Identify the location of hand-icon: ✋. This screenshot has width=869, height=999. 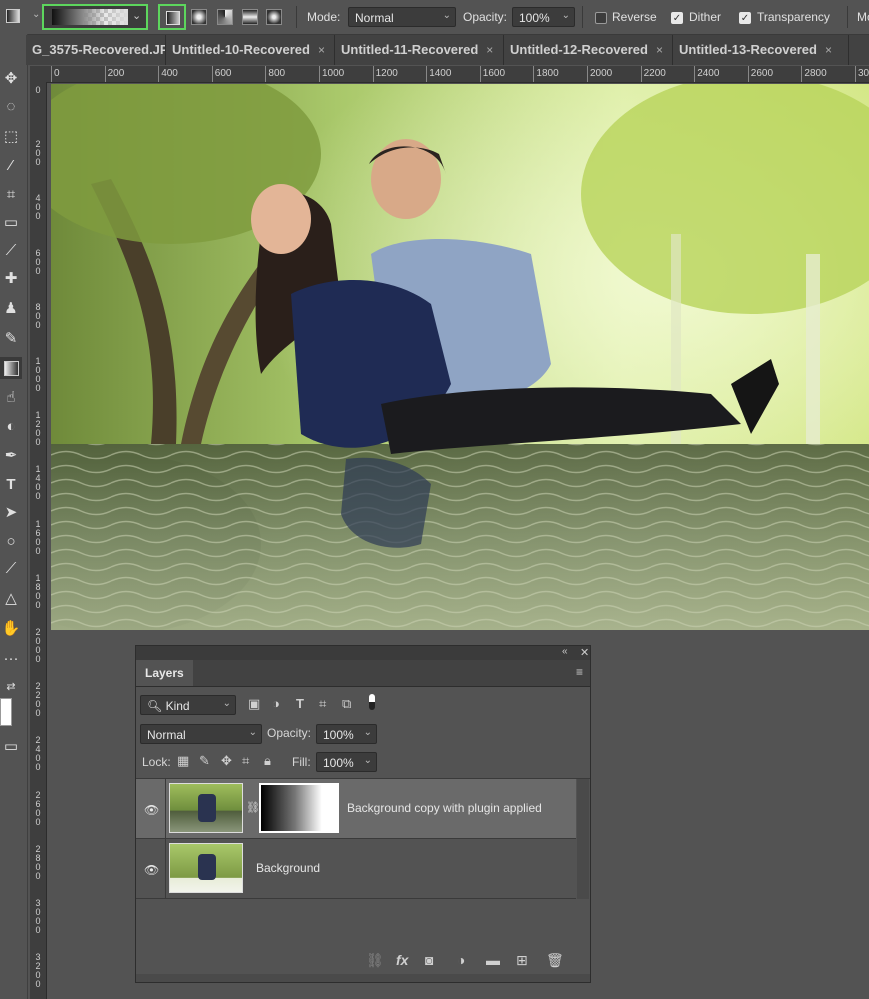
(11, 629).